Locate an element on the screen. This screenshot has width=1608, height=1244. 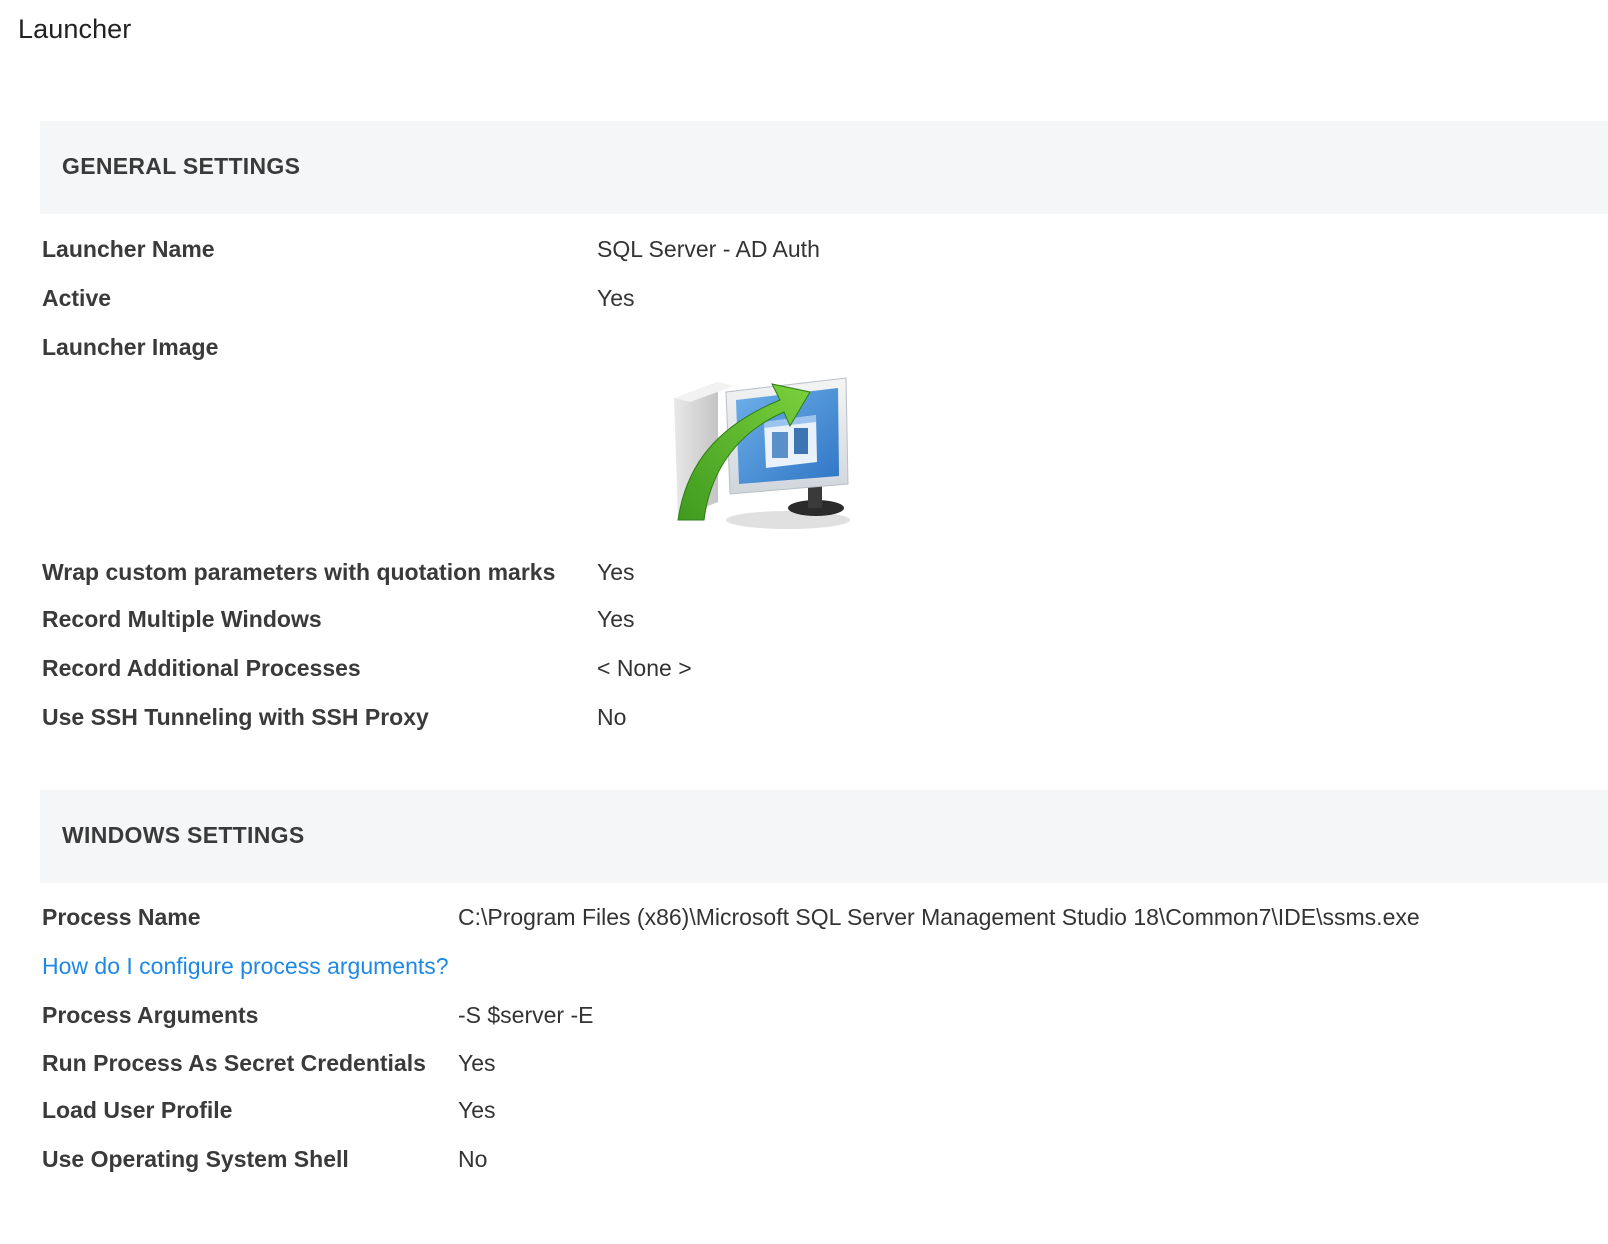
record-additional-processes-value: < None > is located at coordinates (644, 668).